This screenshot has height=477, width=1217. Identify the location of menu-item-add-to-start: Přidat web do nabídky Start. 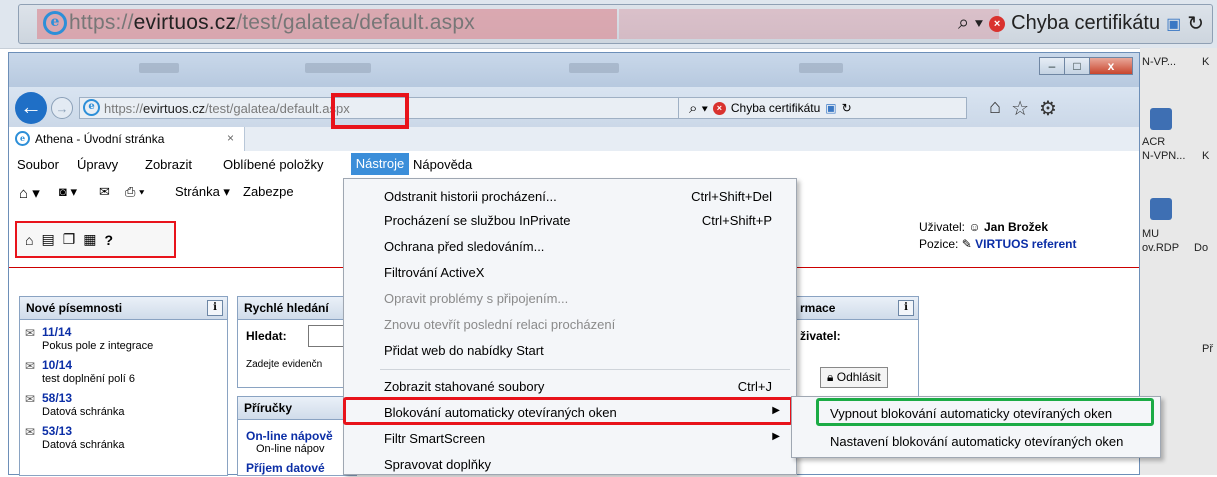
(570, 351).